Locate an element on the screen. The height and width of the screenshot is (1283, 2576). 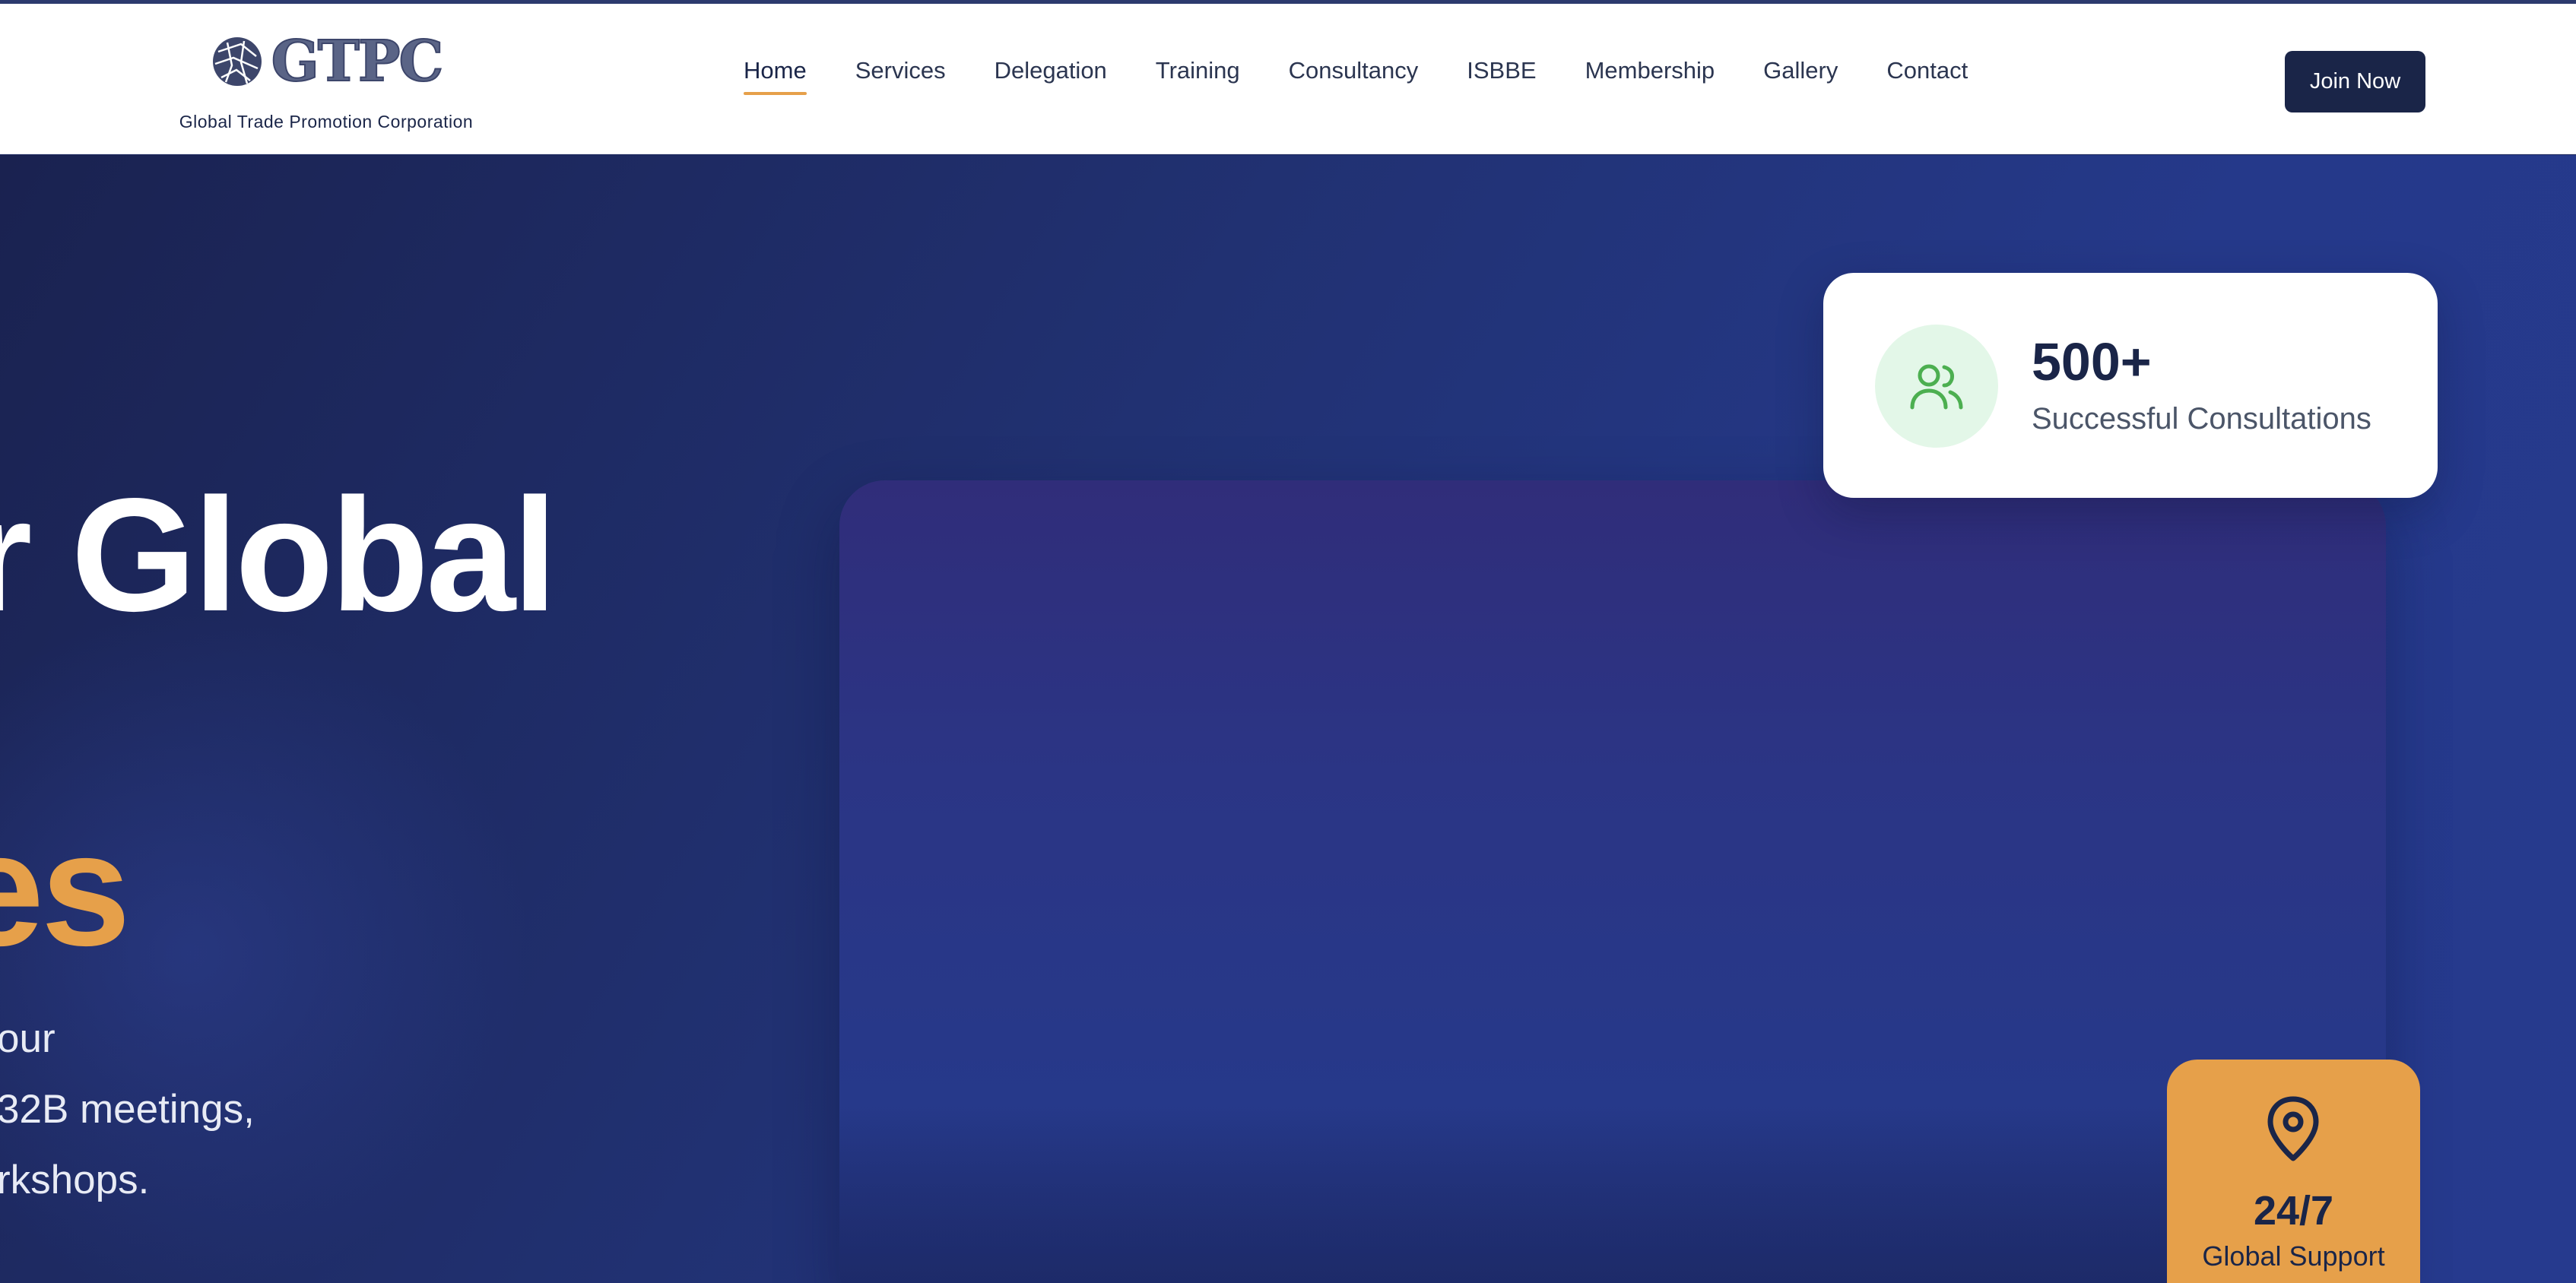
map-pin-icon is located at coordinates (2293, 1128).